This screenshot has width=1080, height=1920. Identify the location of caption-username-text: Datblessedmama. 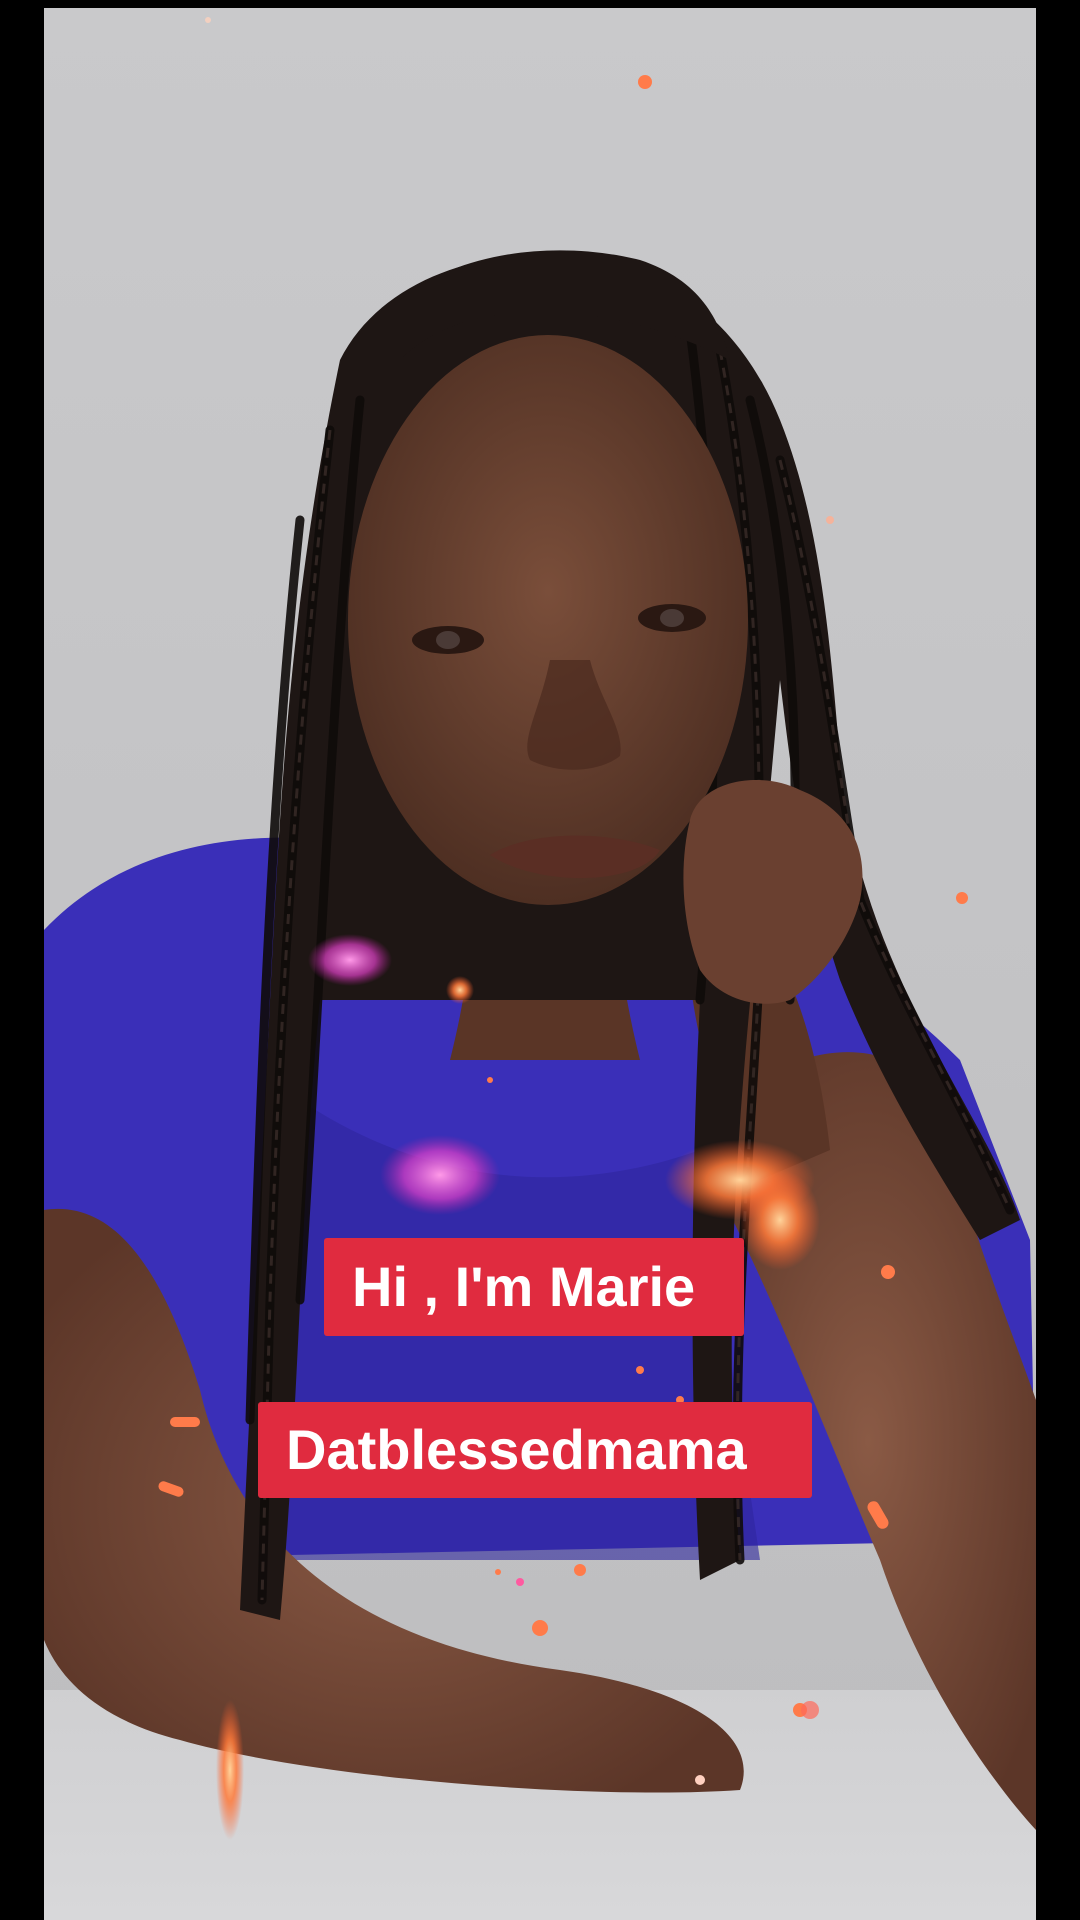
(516, 1449).